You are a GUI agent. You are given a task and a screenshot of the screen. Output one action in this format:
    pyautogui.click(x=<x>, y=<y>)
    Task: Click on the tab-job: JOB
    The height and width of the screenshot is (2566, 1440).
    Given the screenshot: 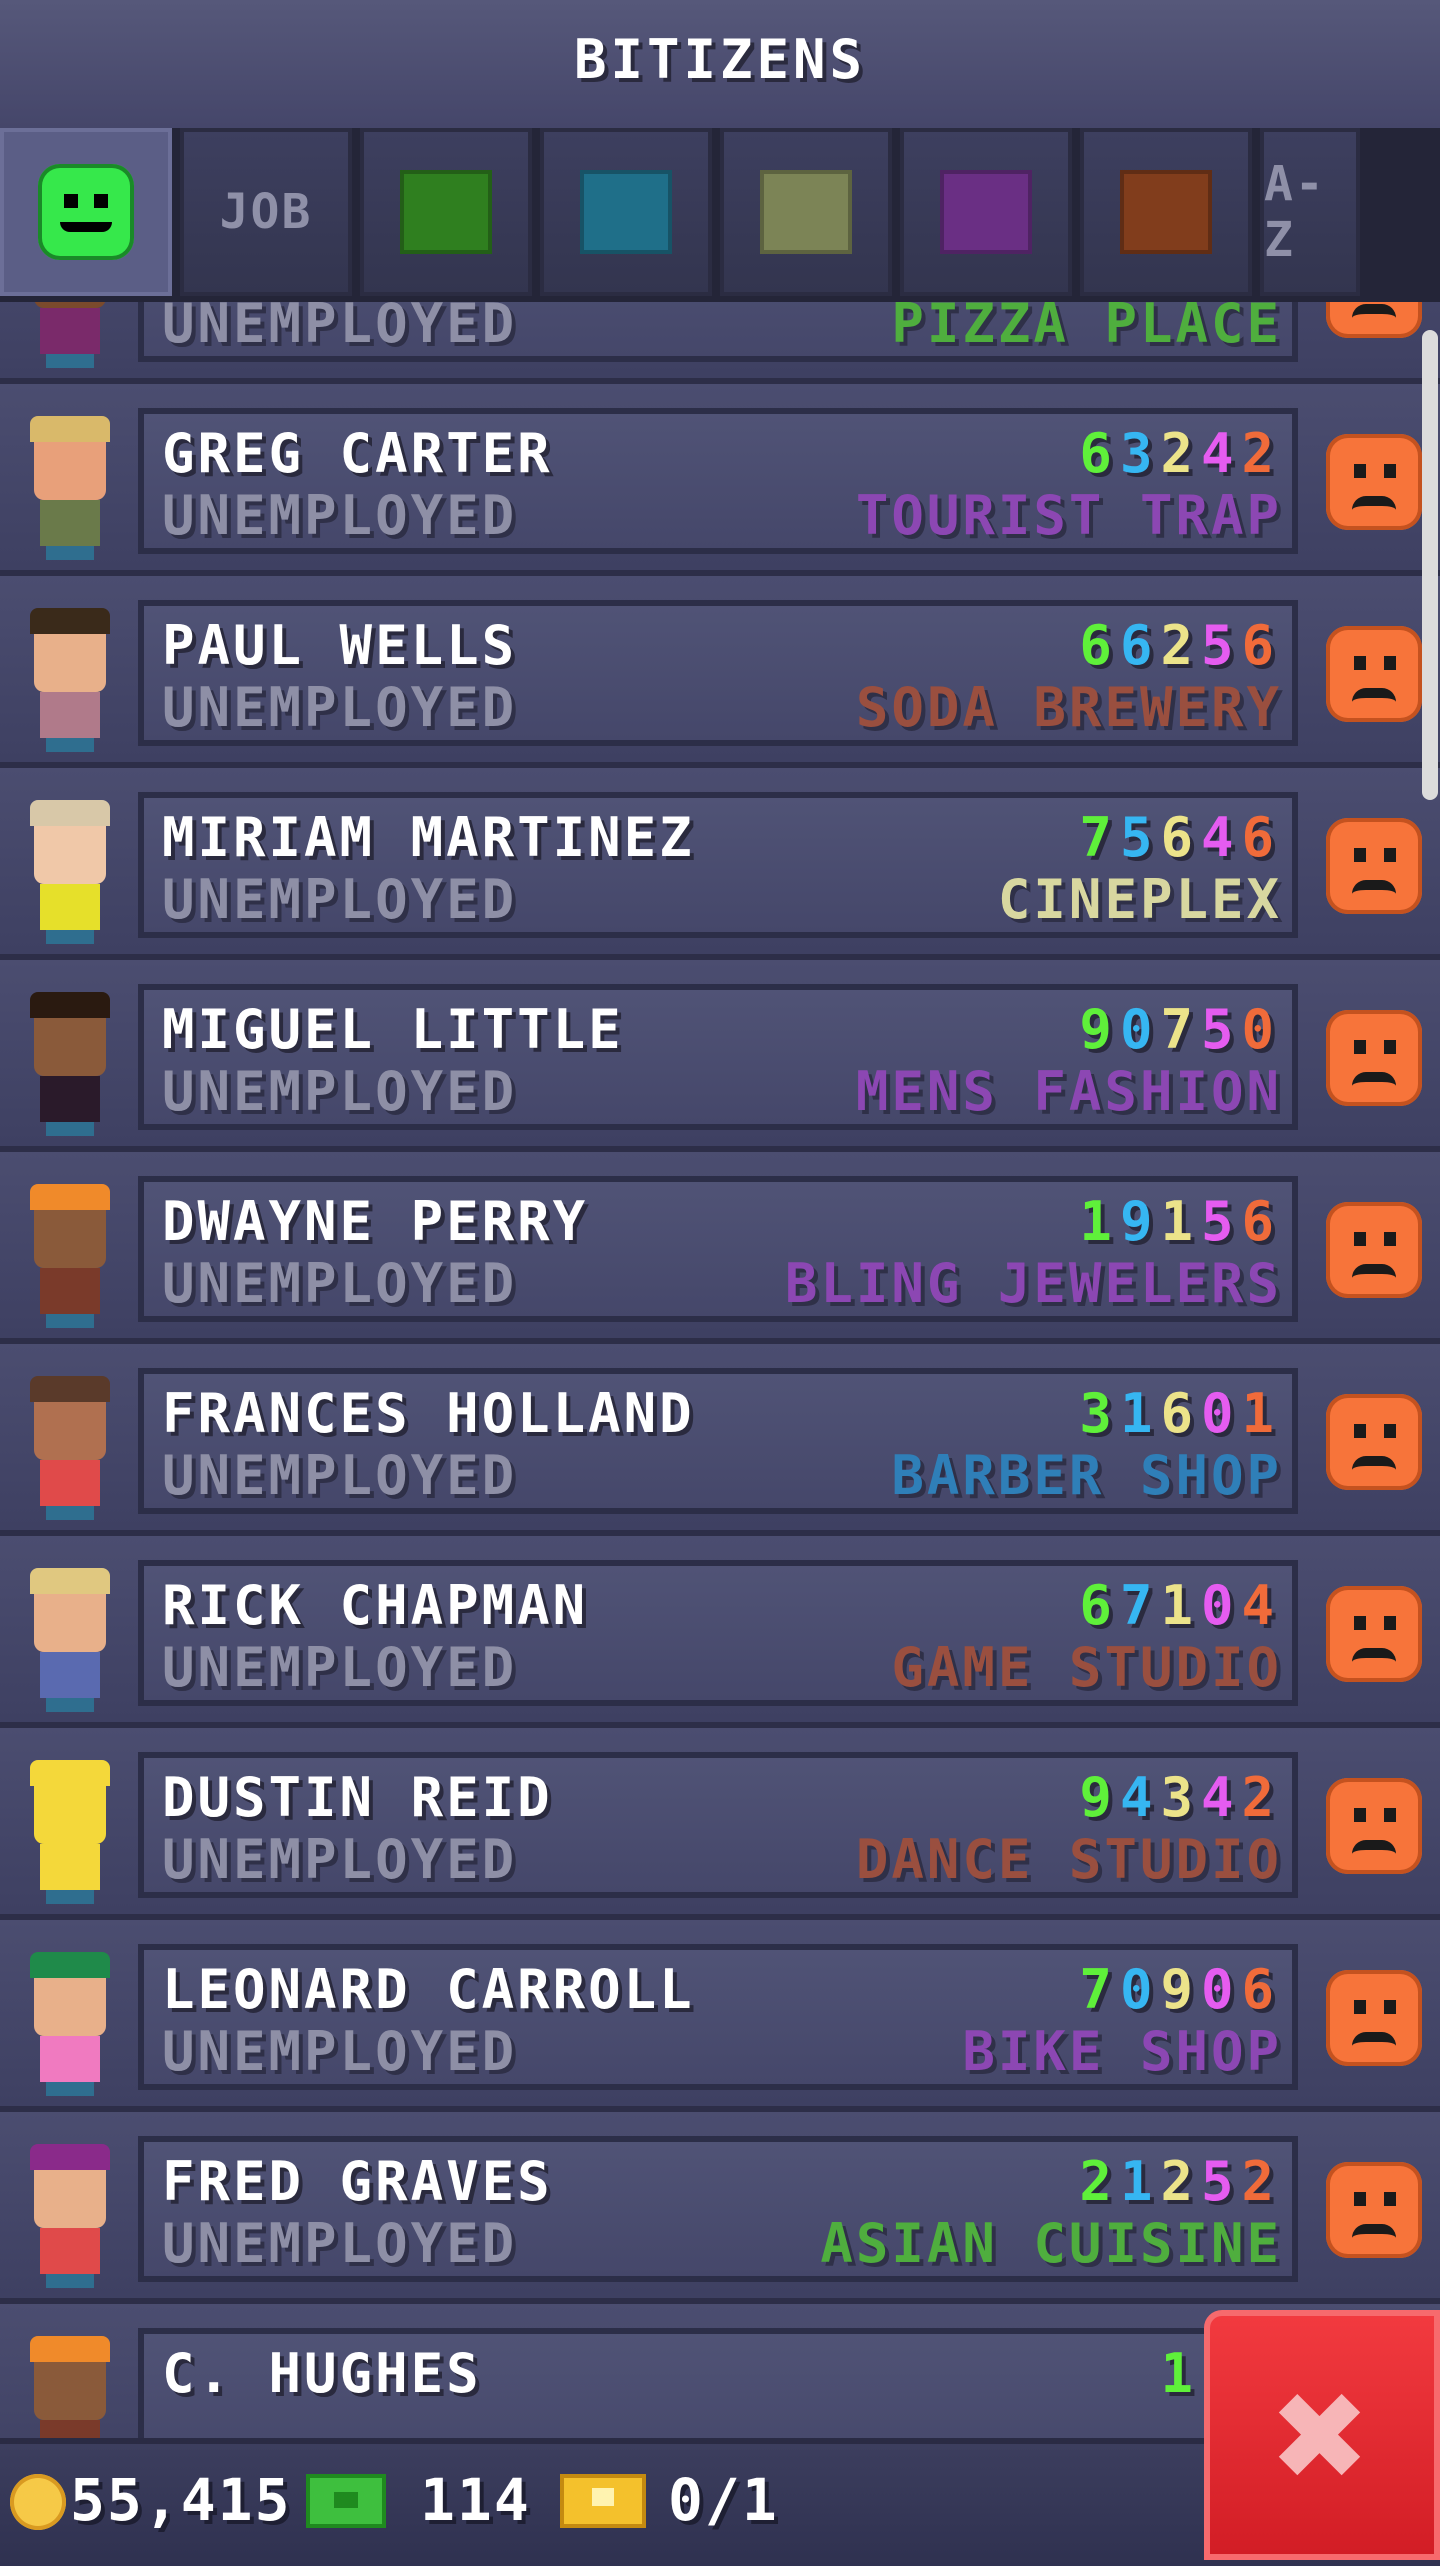 What is the action you would take?
    pyautogui.click(x=266, y=212)
    